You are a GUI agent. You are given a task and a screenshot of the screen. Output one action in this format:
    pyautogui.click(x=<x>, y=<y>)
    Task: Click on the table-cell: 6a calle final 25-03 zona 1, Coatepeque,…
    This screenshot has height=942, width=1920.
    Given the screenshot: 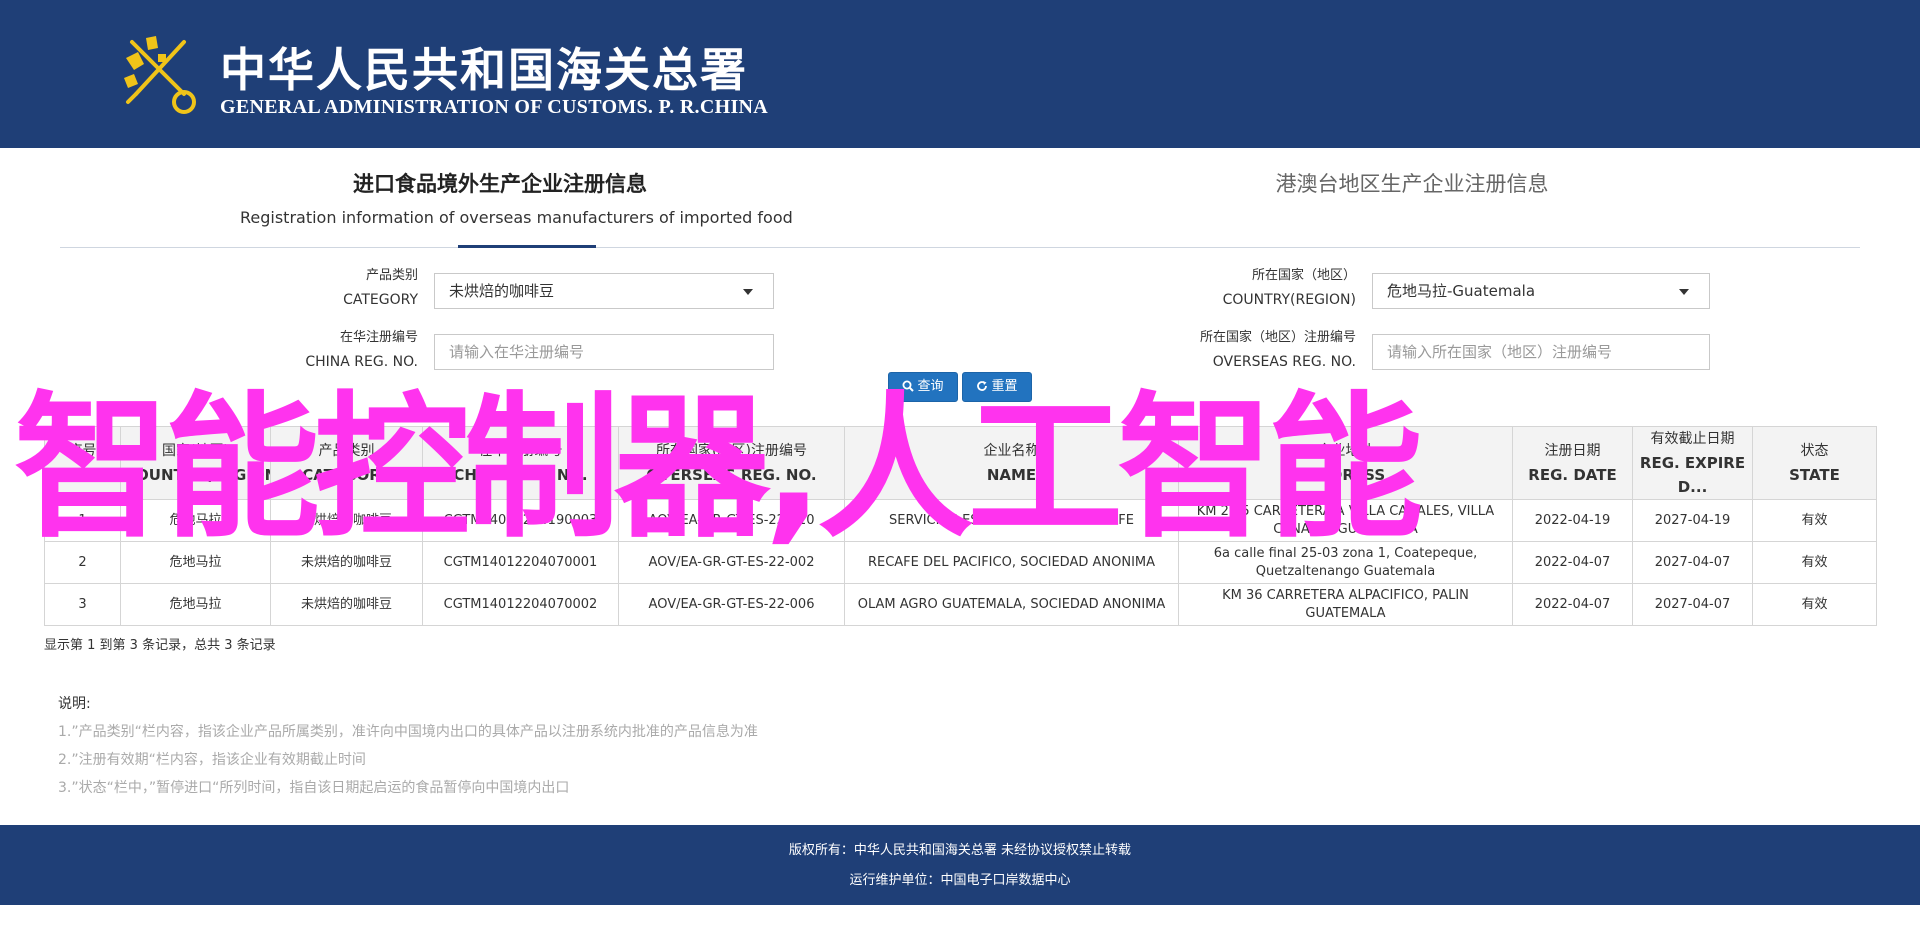 What is the action you would take?
    pyautogui.click(x=1345, y=562)
    